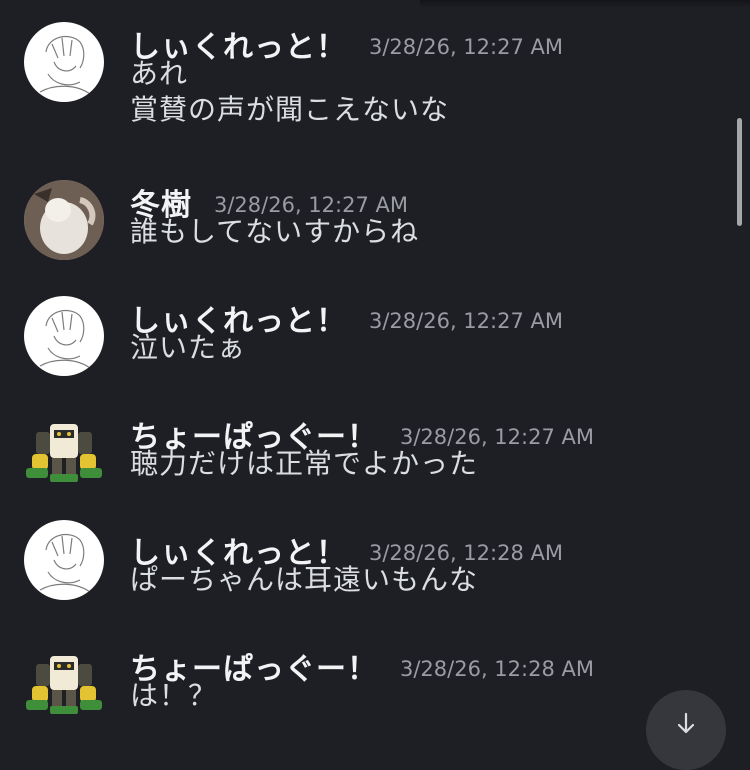 The image size is (750, 770). What do you see at coordinates (585, 4) in the screenshot?
I see `top-shadow` at bounding box center [585, 4].